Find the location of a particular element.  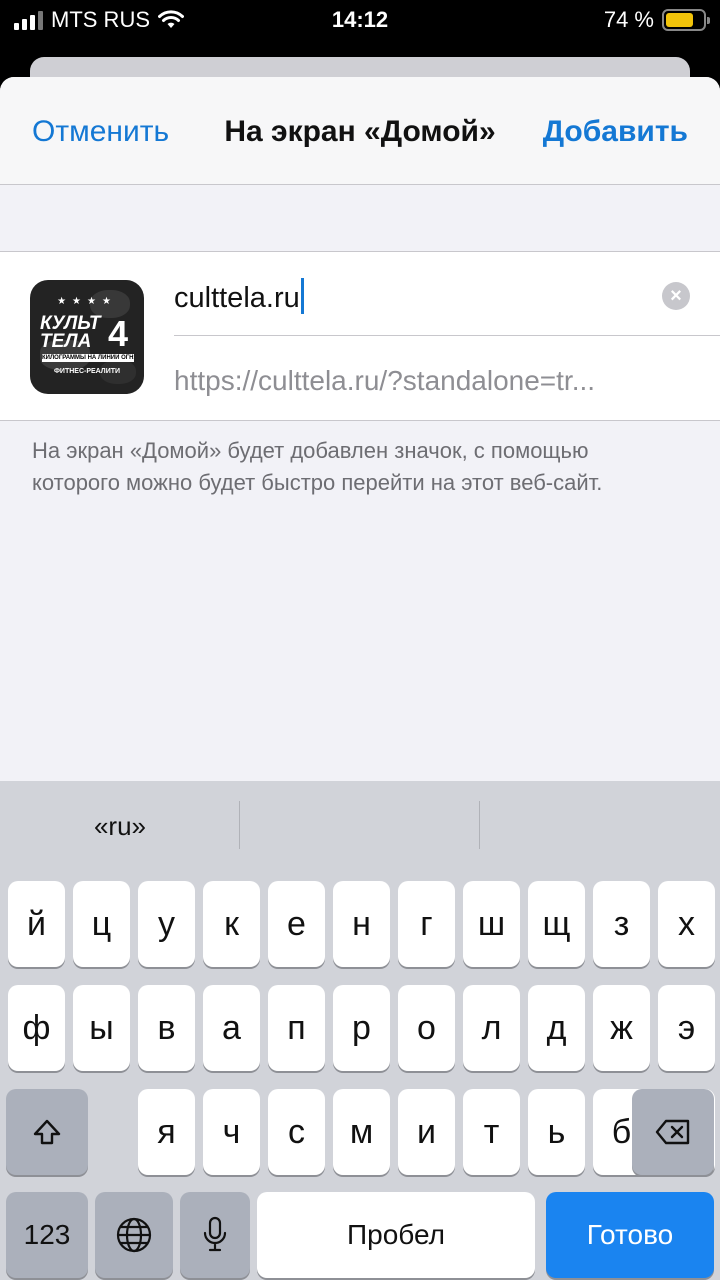

key-г: г is located at coordinates (426, 924).